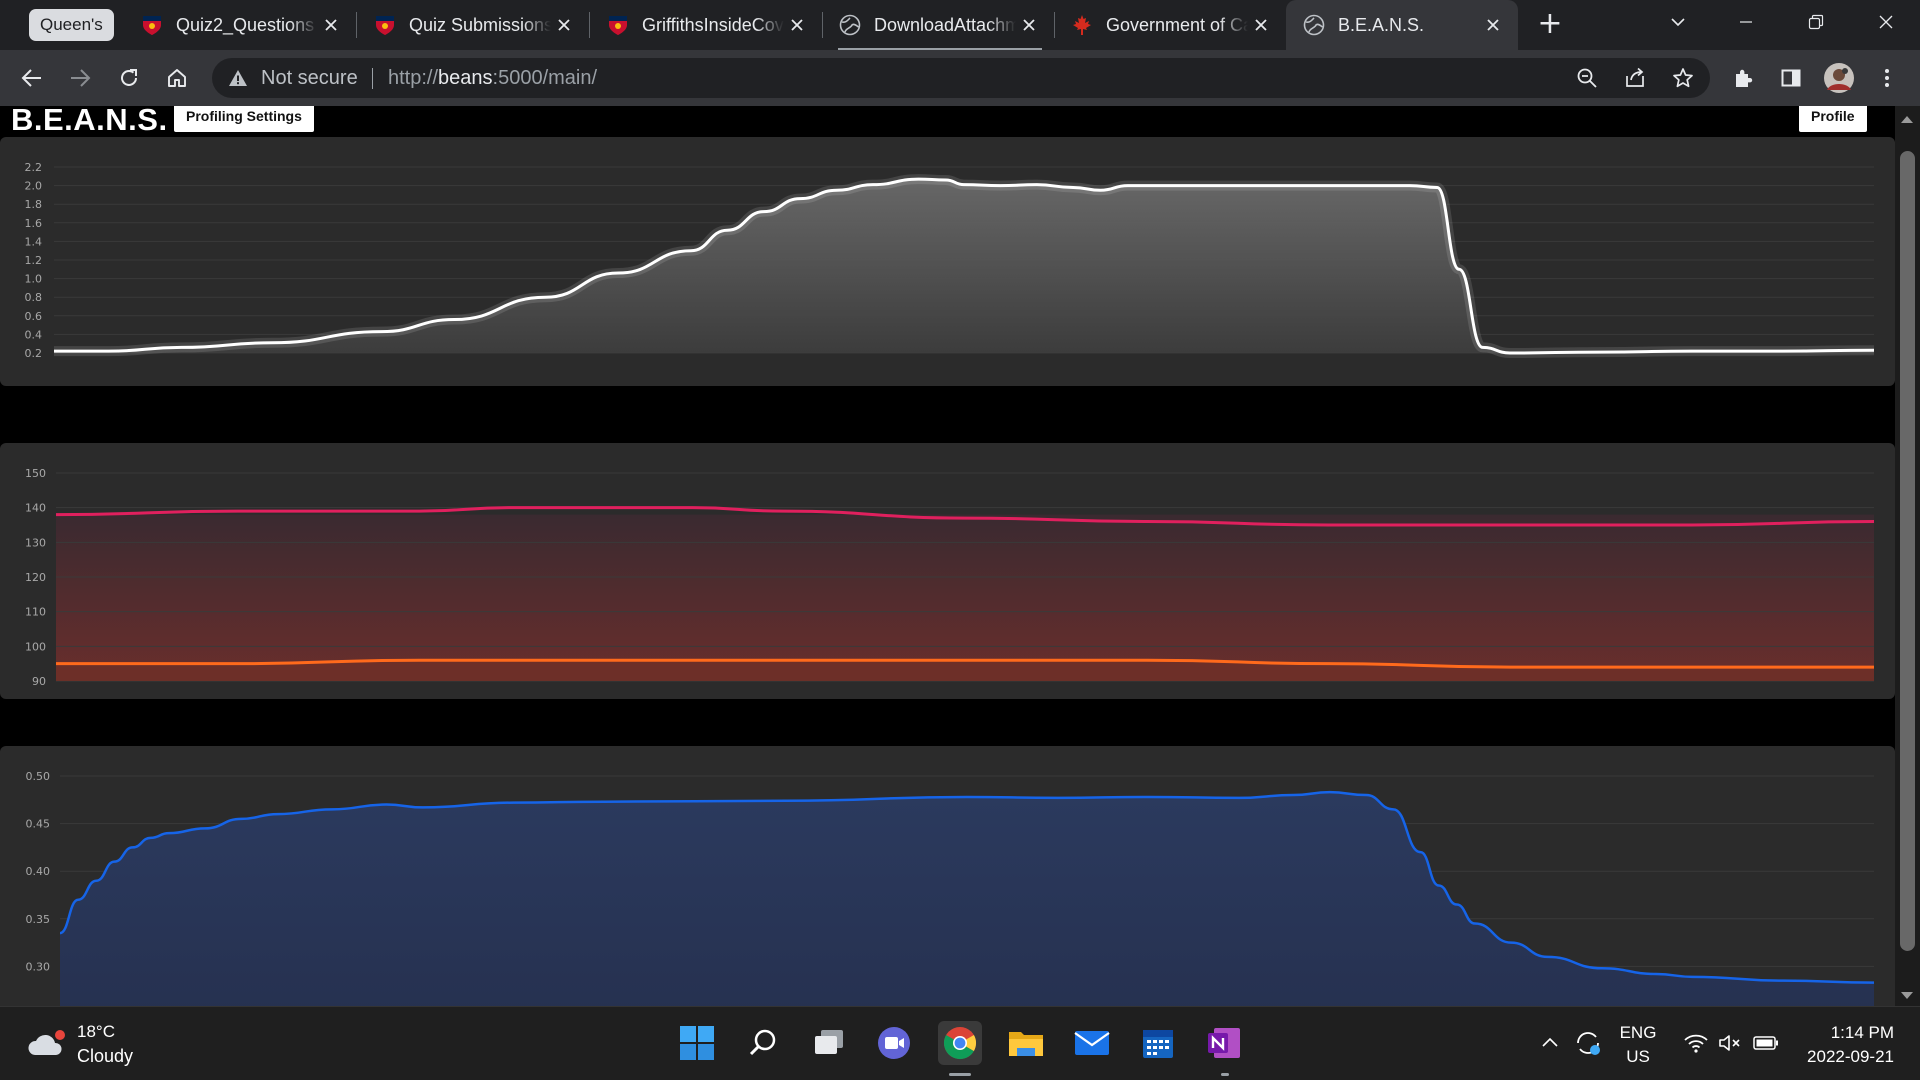 This screenshot has height=1080, width=1920. What do you see at coordinates (245, 24) in the screenshot?
I see `tab-title: Quiz2_Questions` at bounding box center [245, 24].